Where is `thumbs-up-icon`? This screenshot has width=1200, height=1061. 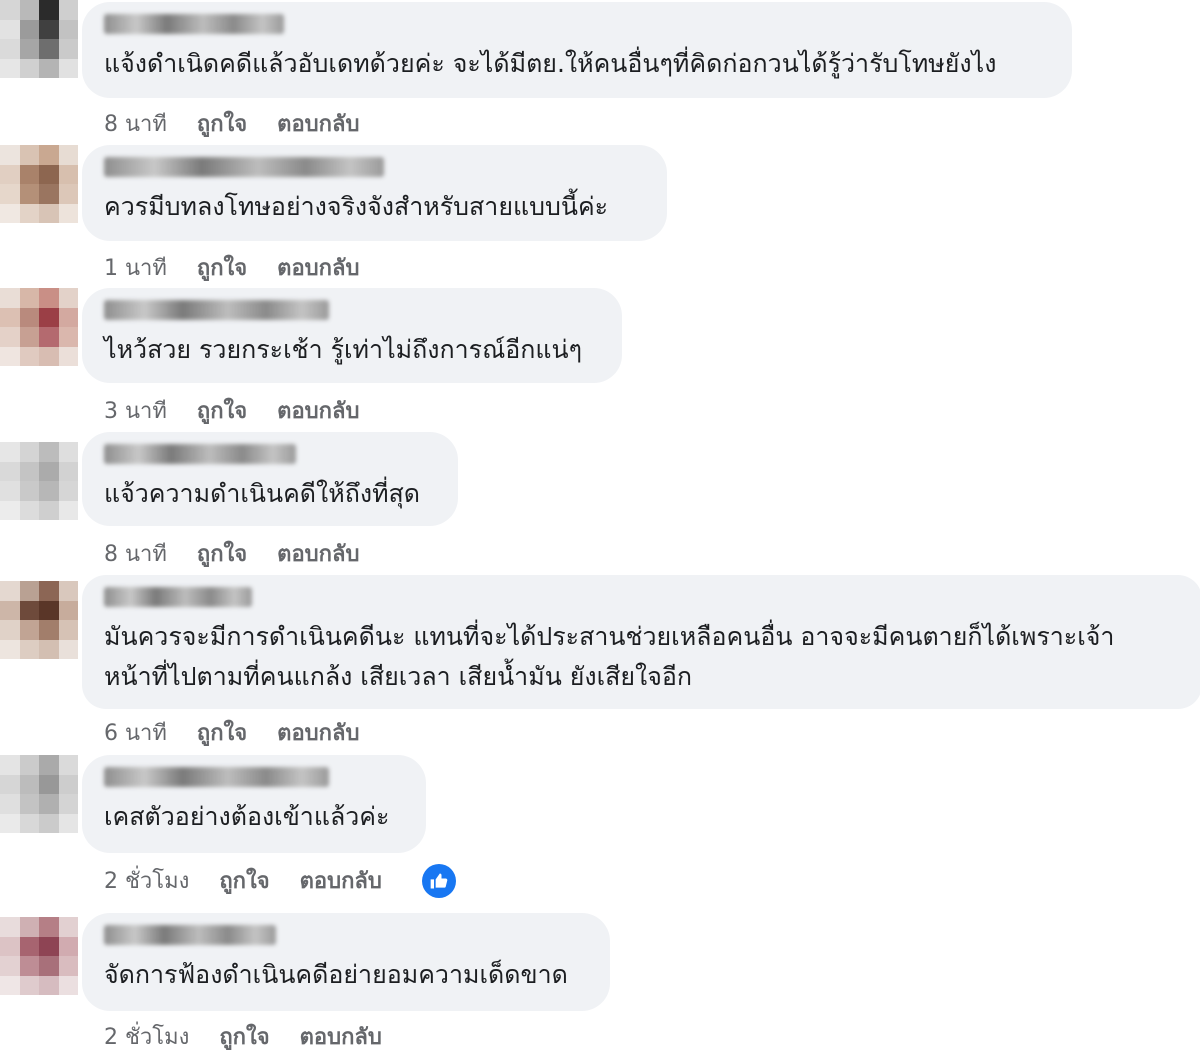 thumbs-up-icon is located at coordinates (438, 880).